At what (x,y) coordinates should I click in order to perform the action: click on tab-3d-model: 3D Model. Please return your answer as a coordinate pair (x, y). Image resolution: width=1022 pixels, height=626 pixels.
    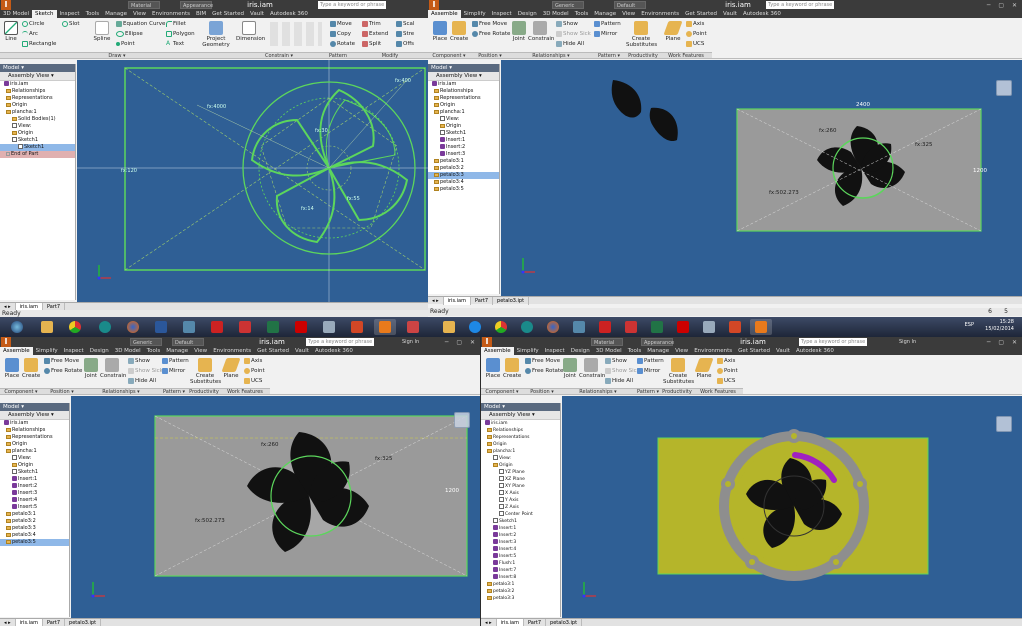
    Looking at the image, I should click on (16, 14).